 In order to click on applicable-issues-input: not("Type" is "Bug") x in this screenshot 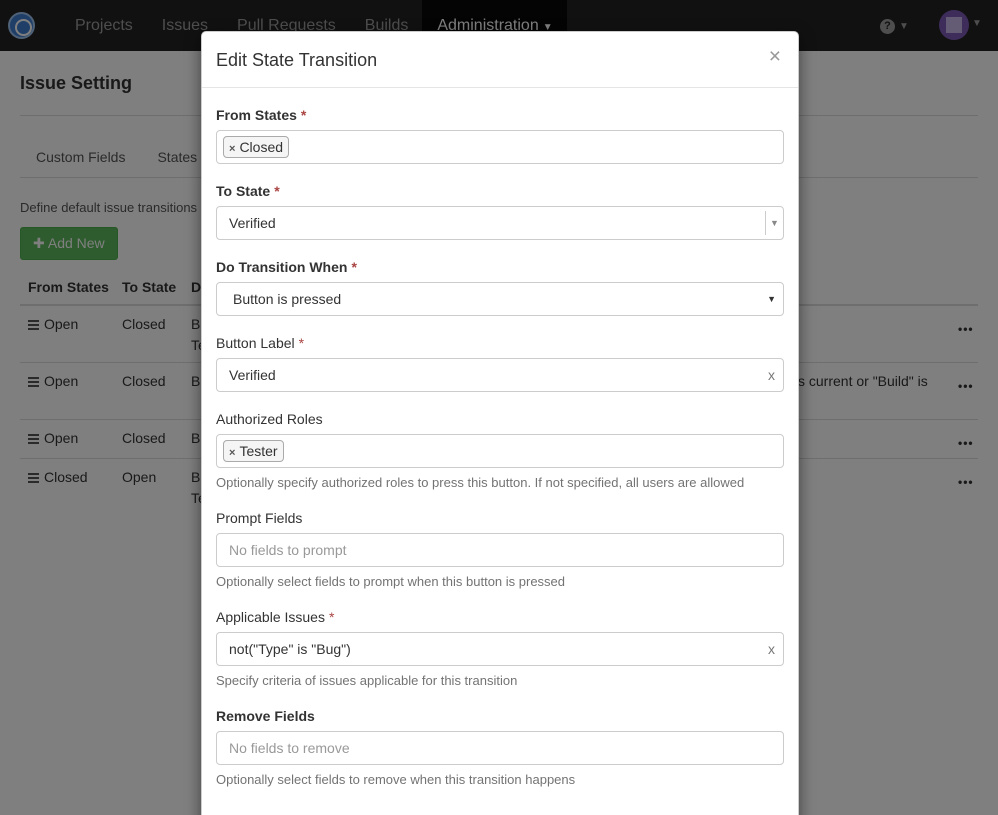, I will do `click(500, 649)`.